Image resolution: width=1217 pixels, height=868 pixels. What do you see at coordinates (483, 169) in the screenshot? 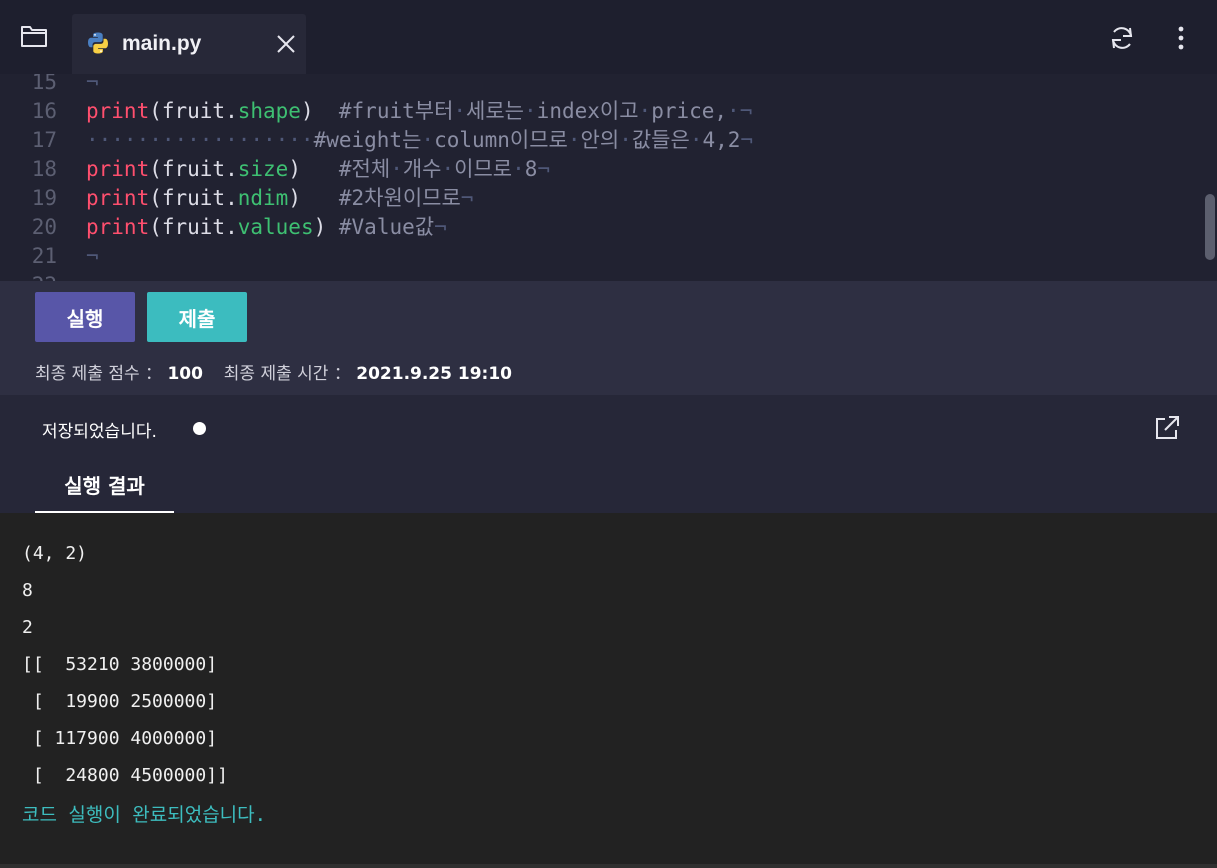
I see `code-token: 이므로` at bounding box center [483, 169].